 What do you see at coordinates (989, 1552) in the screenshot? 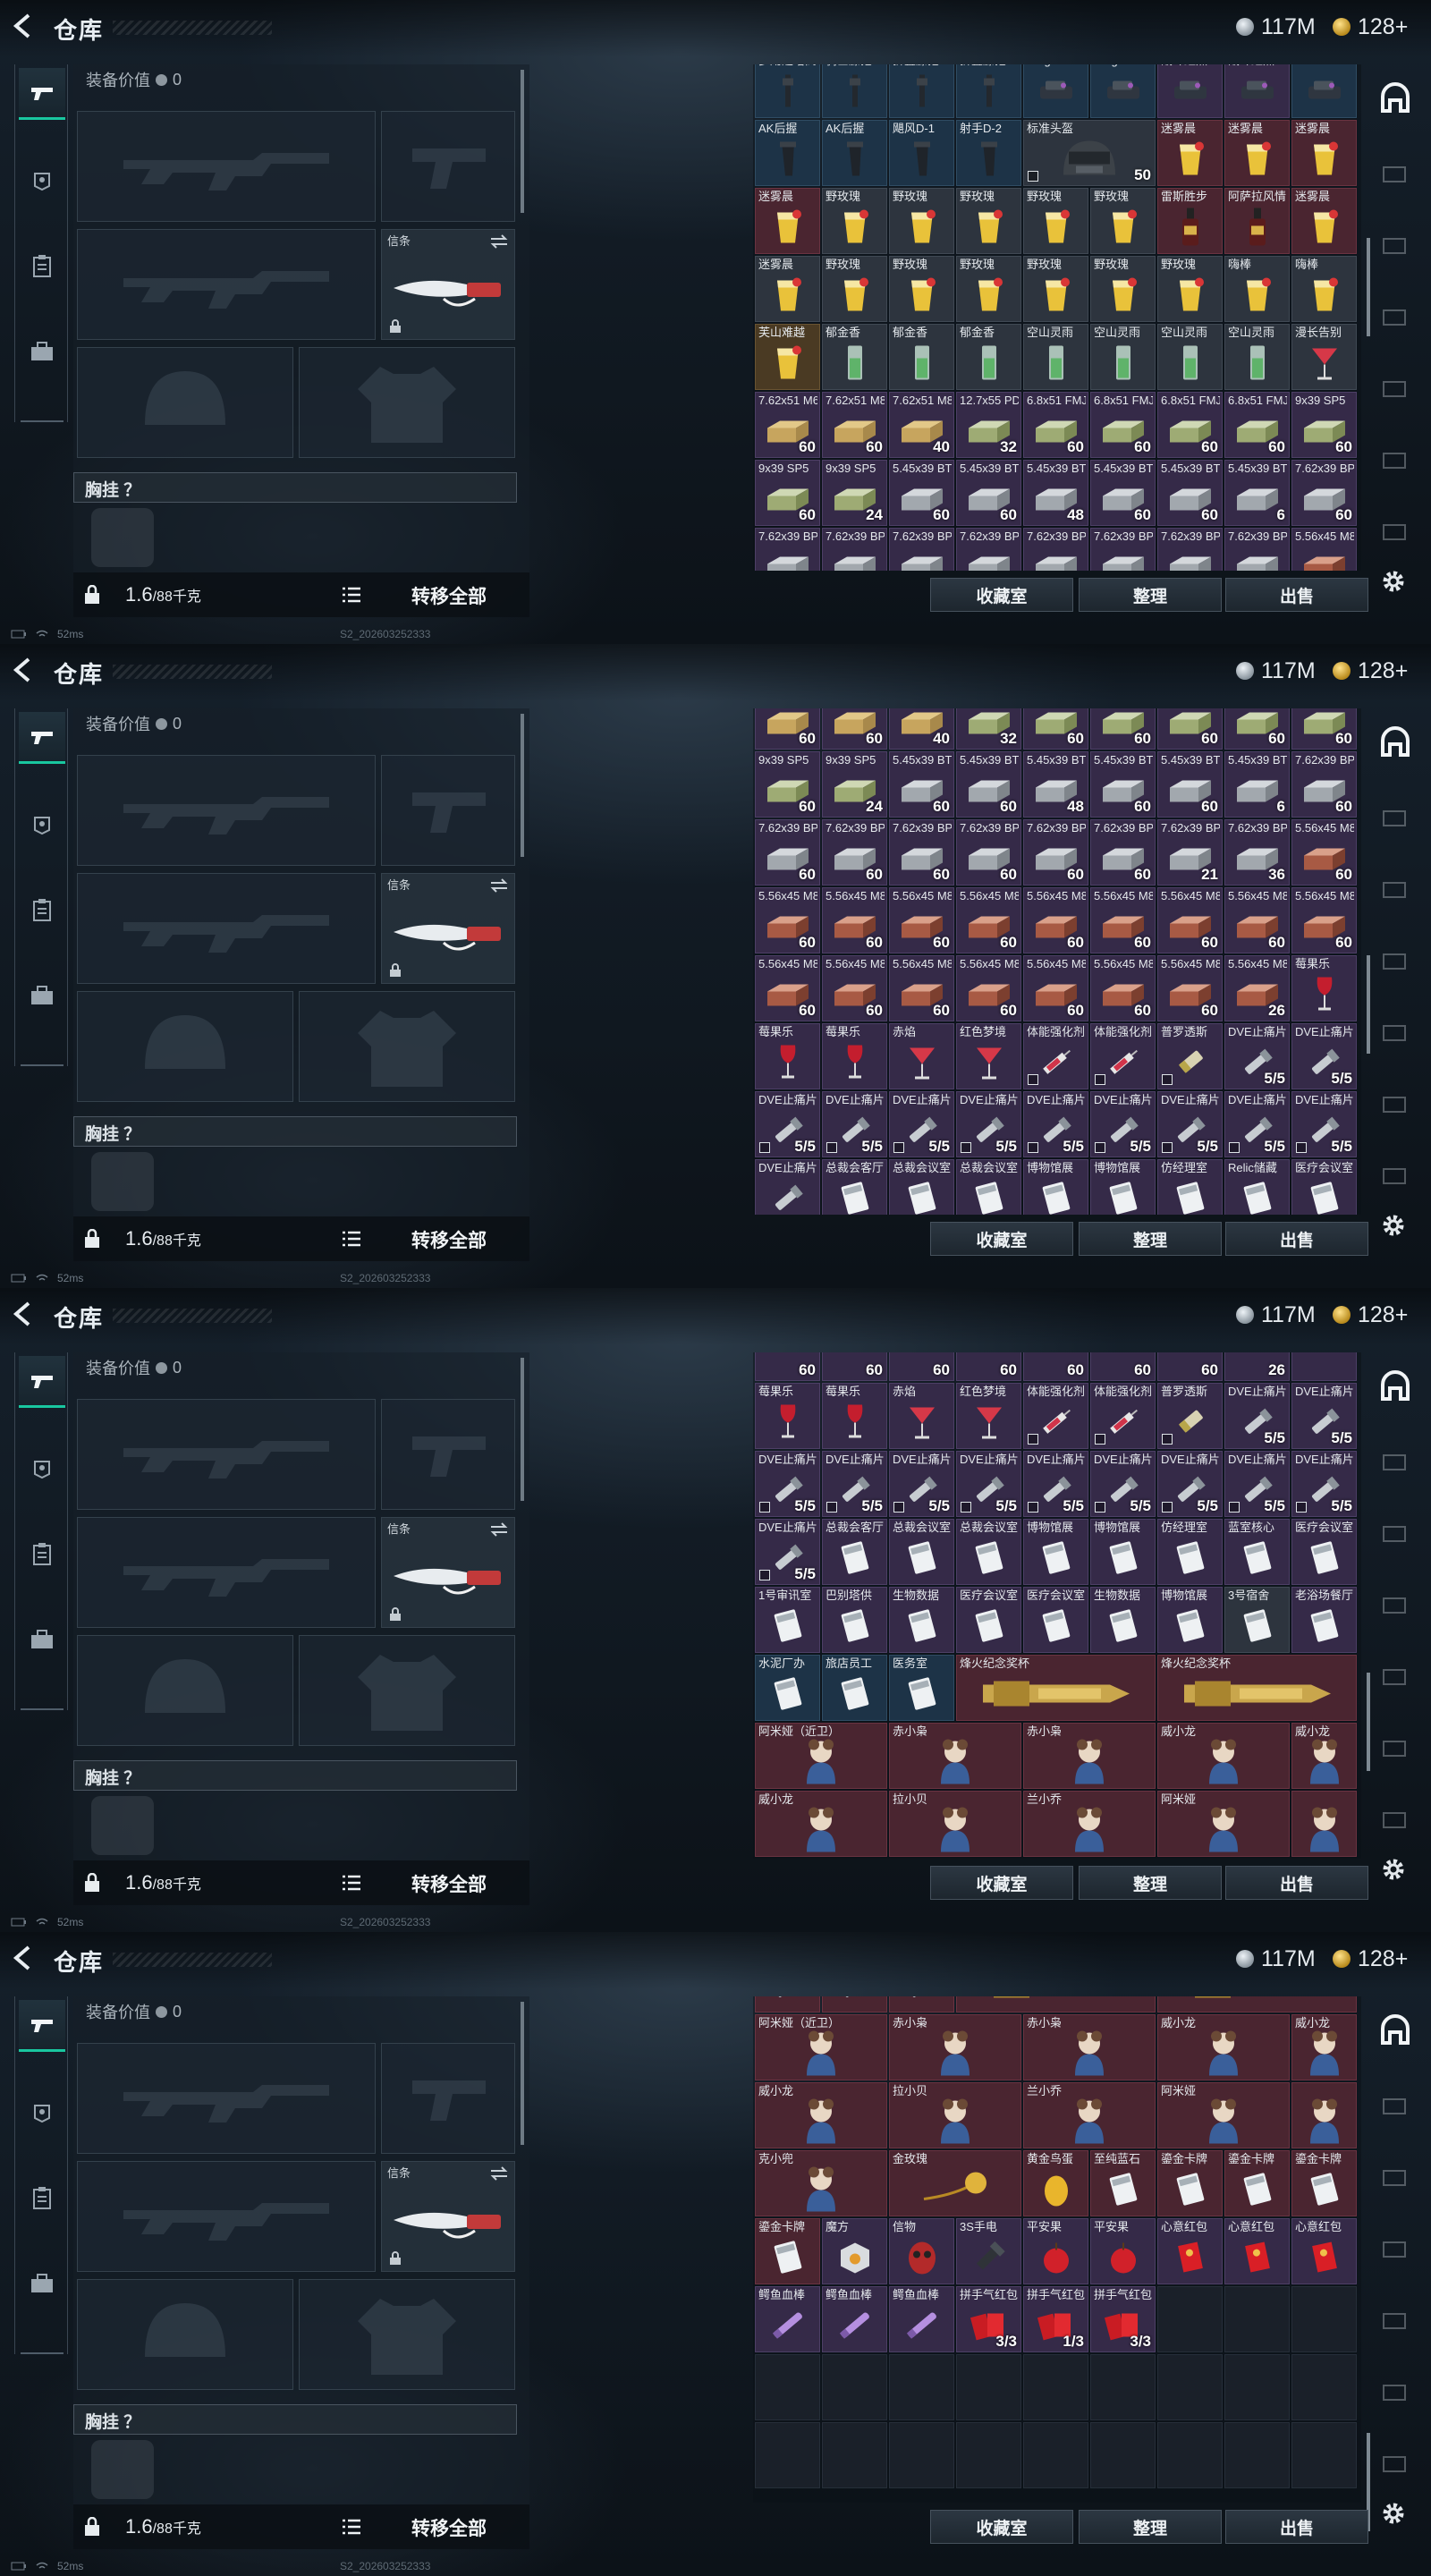
I see `inventory-item: 总裁会议室` at bounding box center [989, 1552].